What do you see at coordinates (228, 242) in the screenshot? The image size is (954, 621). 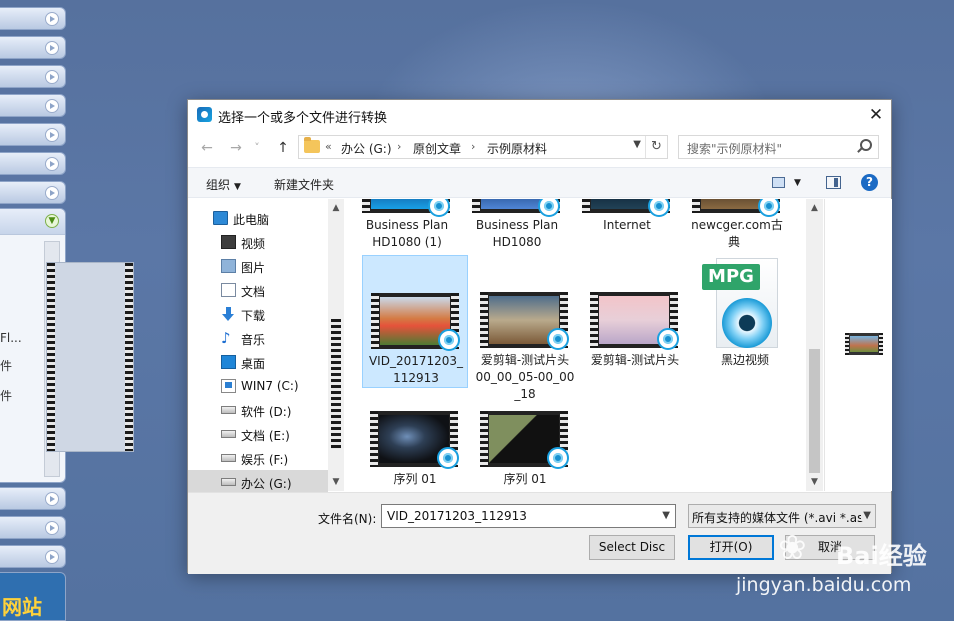 I see `video-folder-icon` at bounding box center [228, 242].